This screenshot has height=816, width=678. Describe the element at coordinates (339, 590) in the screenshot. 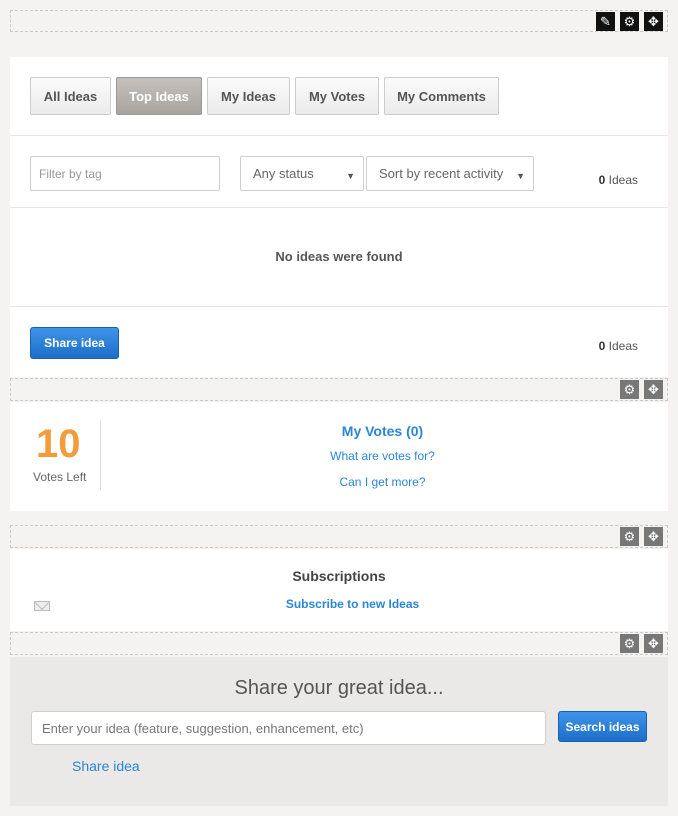

I see `subscriptions-panel: Subscriptions Subscribe to new Ideas` at that location.